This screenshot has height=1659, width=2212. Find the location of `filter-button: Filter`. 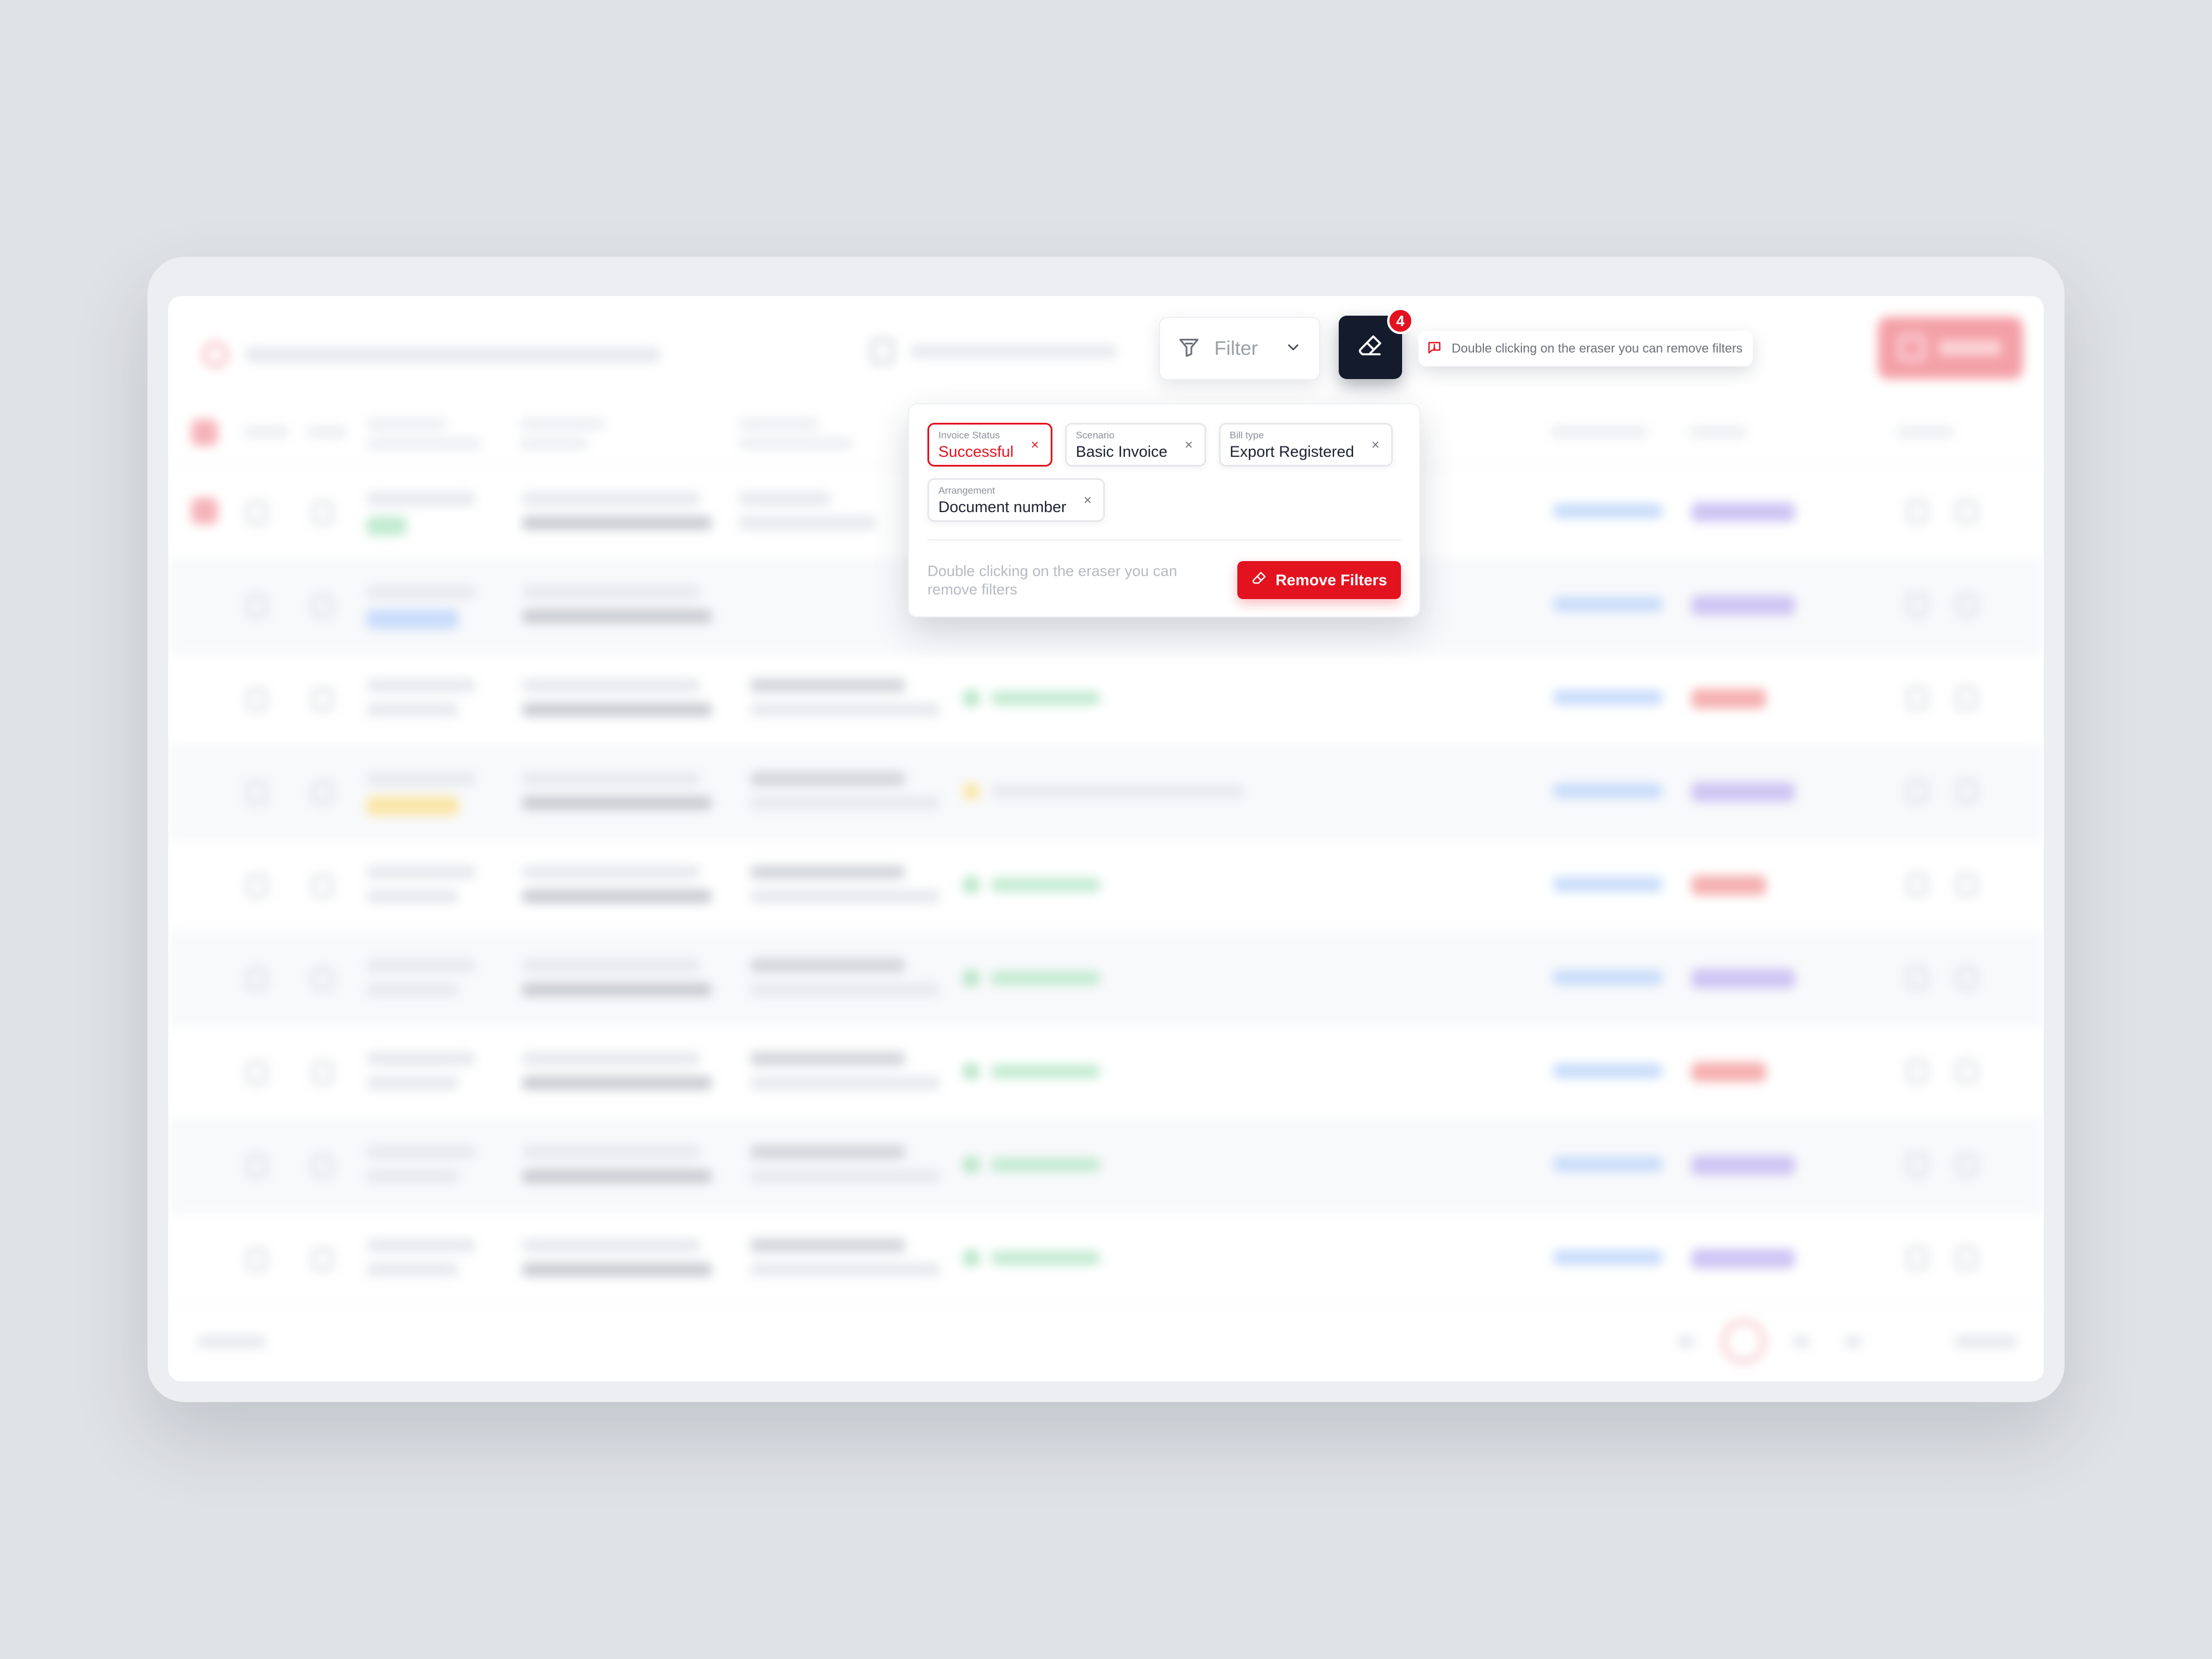

filter-button: Filter is located at coordinates (1239, 348).